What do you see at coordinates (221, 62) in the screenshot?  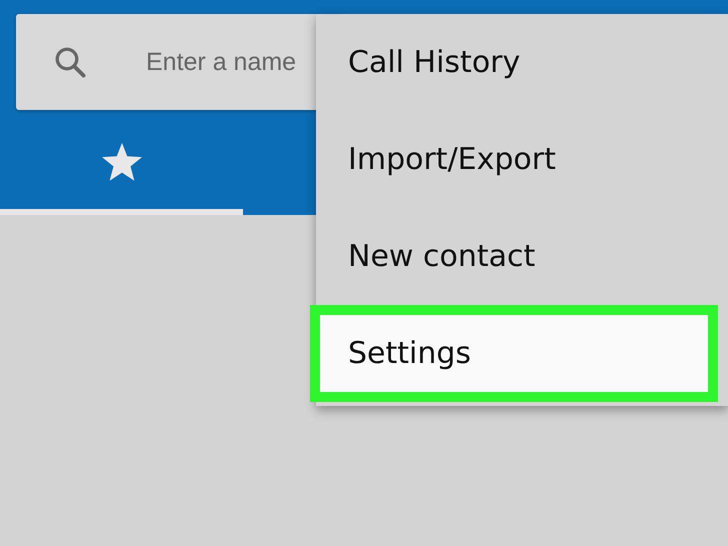 I see `search-placeholder: Enter a name` at bounding box center [221, 62].